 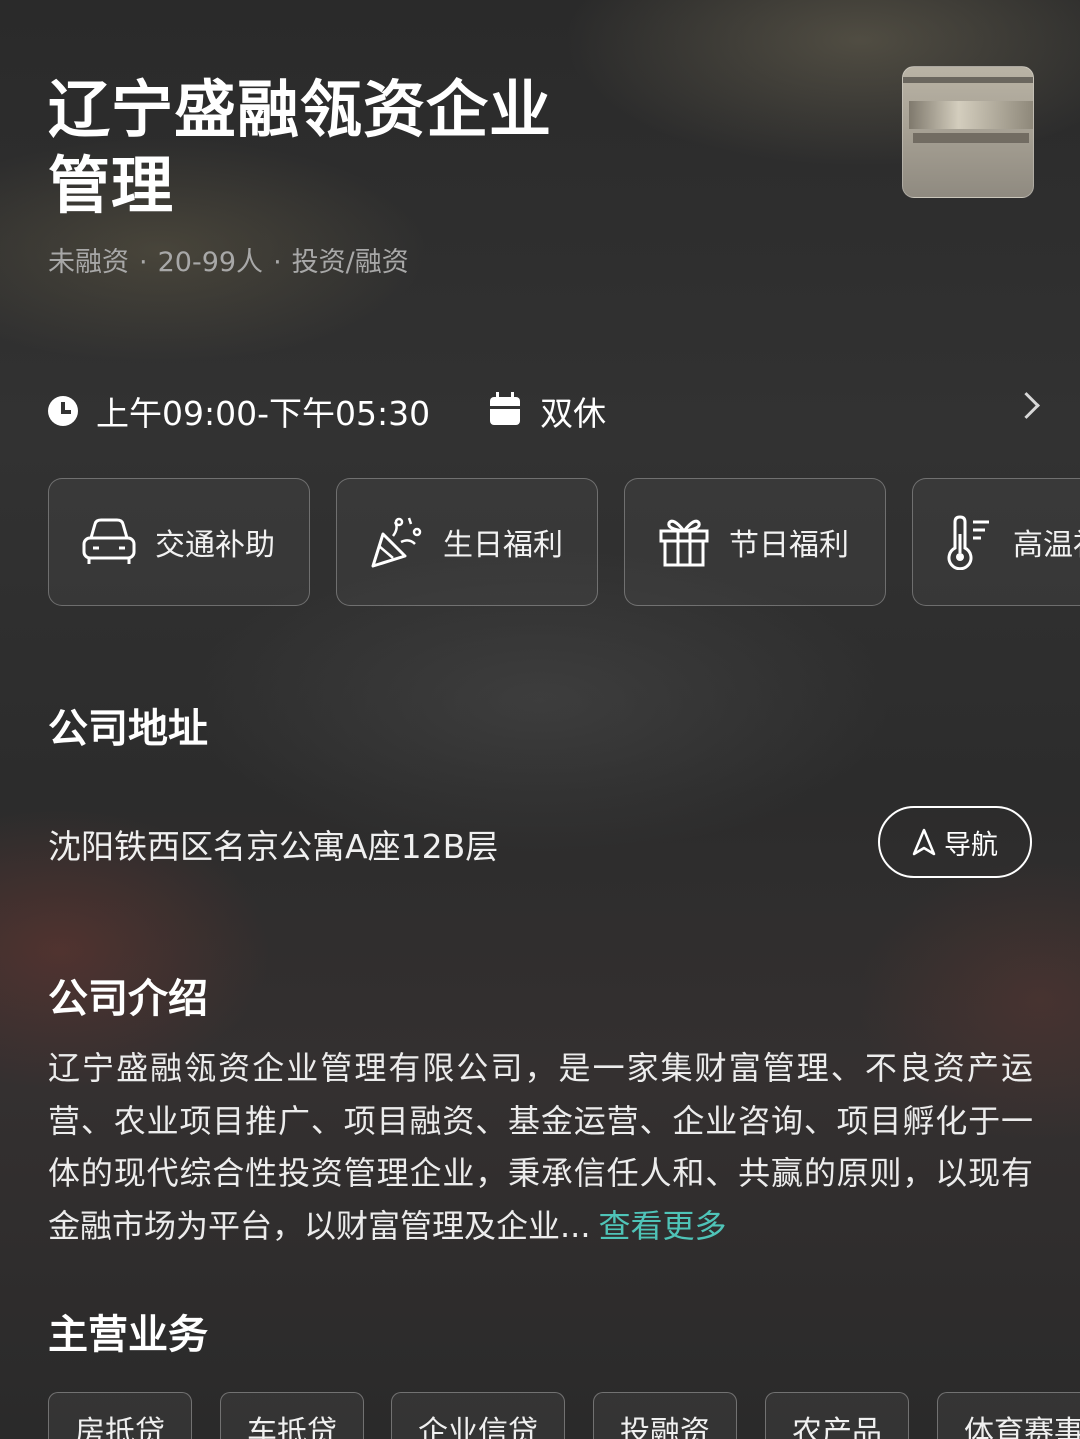 I want to click on welfare-item: 高温补贴, so click(x=996, y=542).